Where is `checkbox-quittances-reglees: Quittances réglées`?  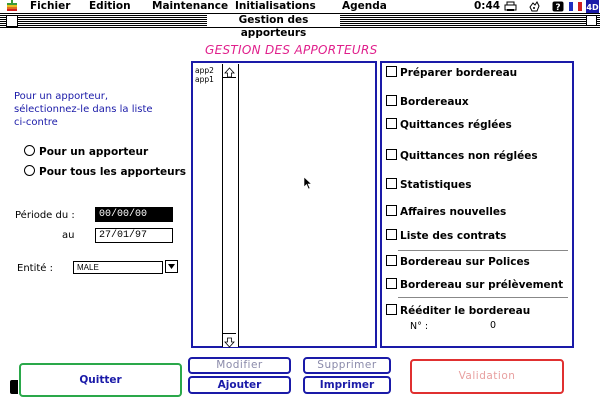 checkbox-quittances-reglees: Quittances réglées is located at coordinates (449, 124).